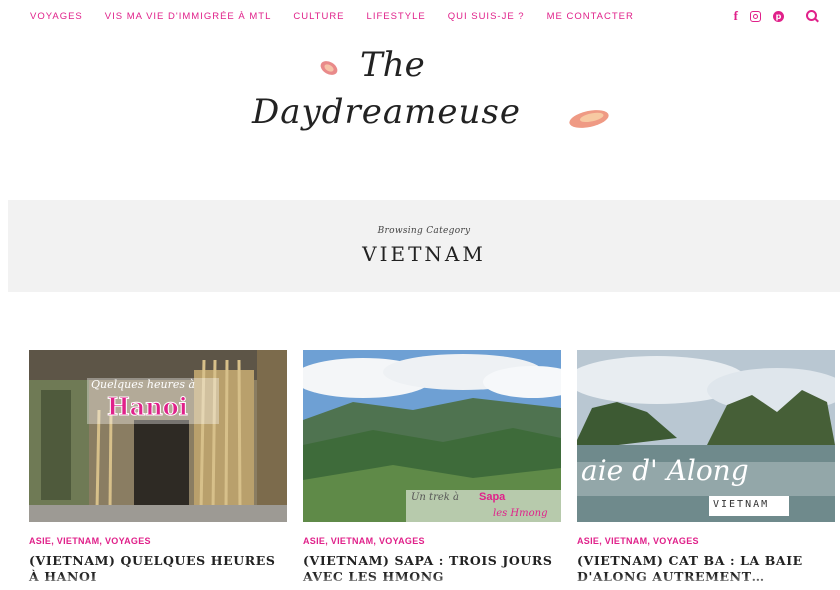 The width and height of the screenshot is (840, 590). I want to click on nav-item-lifestyle: LIFESTYLE, so click(396, 16).